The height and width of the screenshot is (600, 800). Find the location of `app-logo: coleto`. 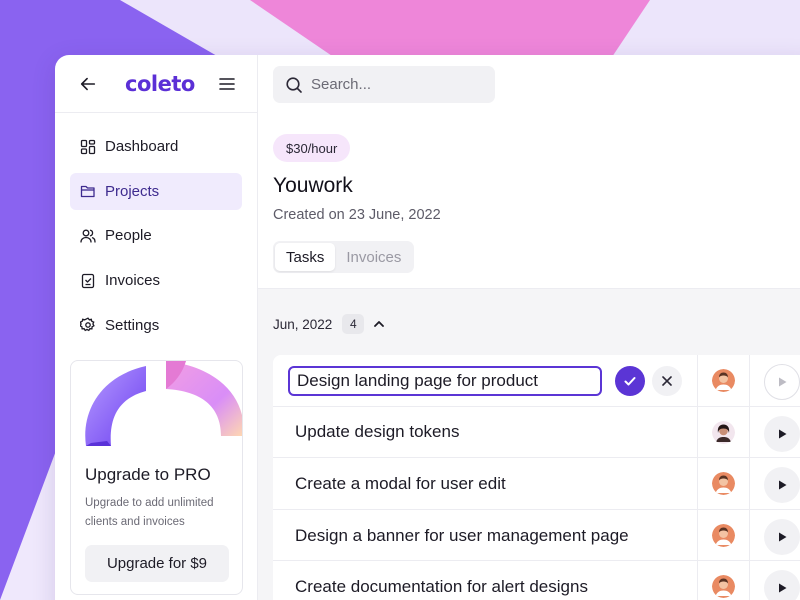

app-logo: coleto is located at coordinates (160, 84).